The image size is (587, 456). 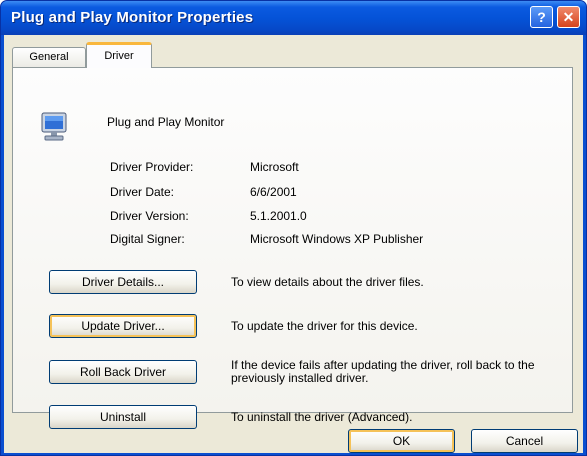 What do you see at coordinates (274, 167) in the screenshot?
I see `driver-provider-value: Microsoft` at bounding box center [274, 167].